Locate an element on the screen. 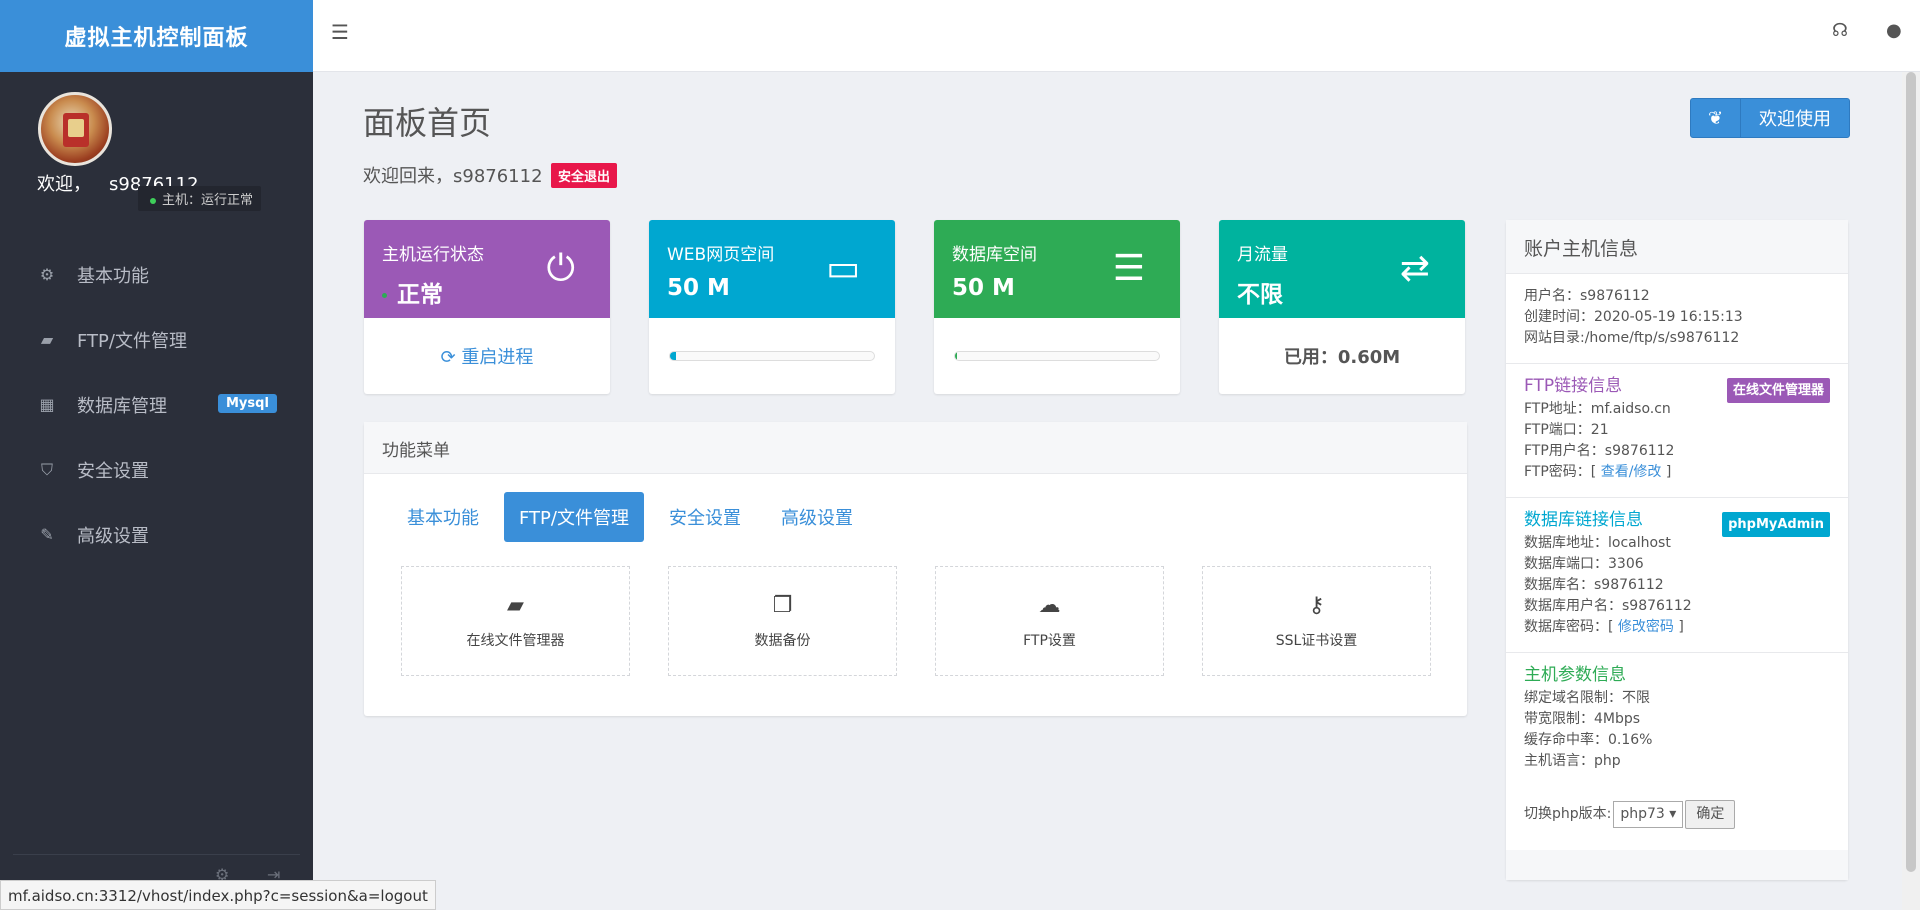 This screenshot has width=1920, height=910. sidebar-item-database: ▦ 数据库管理 Mysql is located at coordinates (156, 404).